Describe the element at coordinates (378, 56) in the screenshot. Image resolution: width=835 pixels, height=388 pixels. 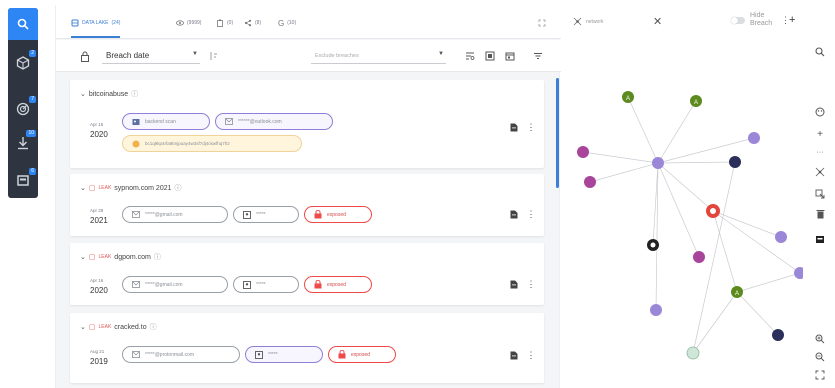
I see `exclude-breaches-select: Exclude breaches ▼` at that location.